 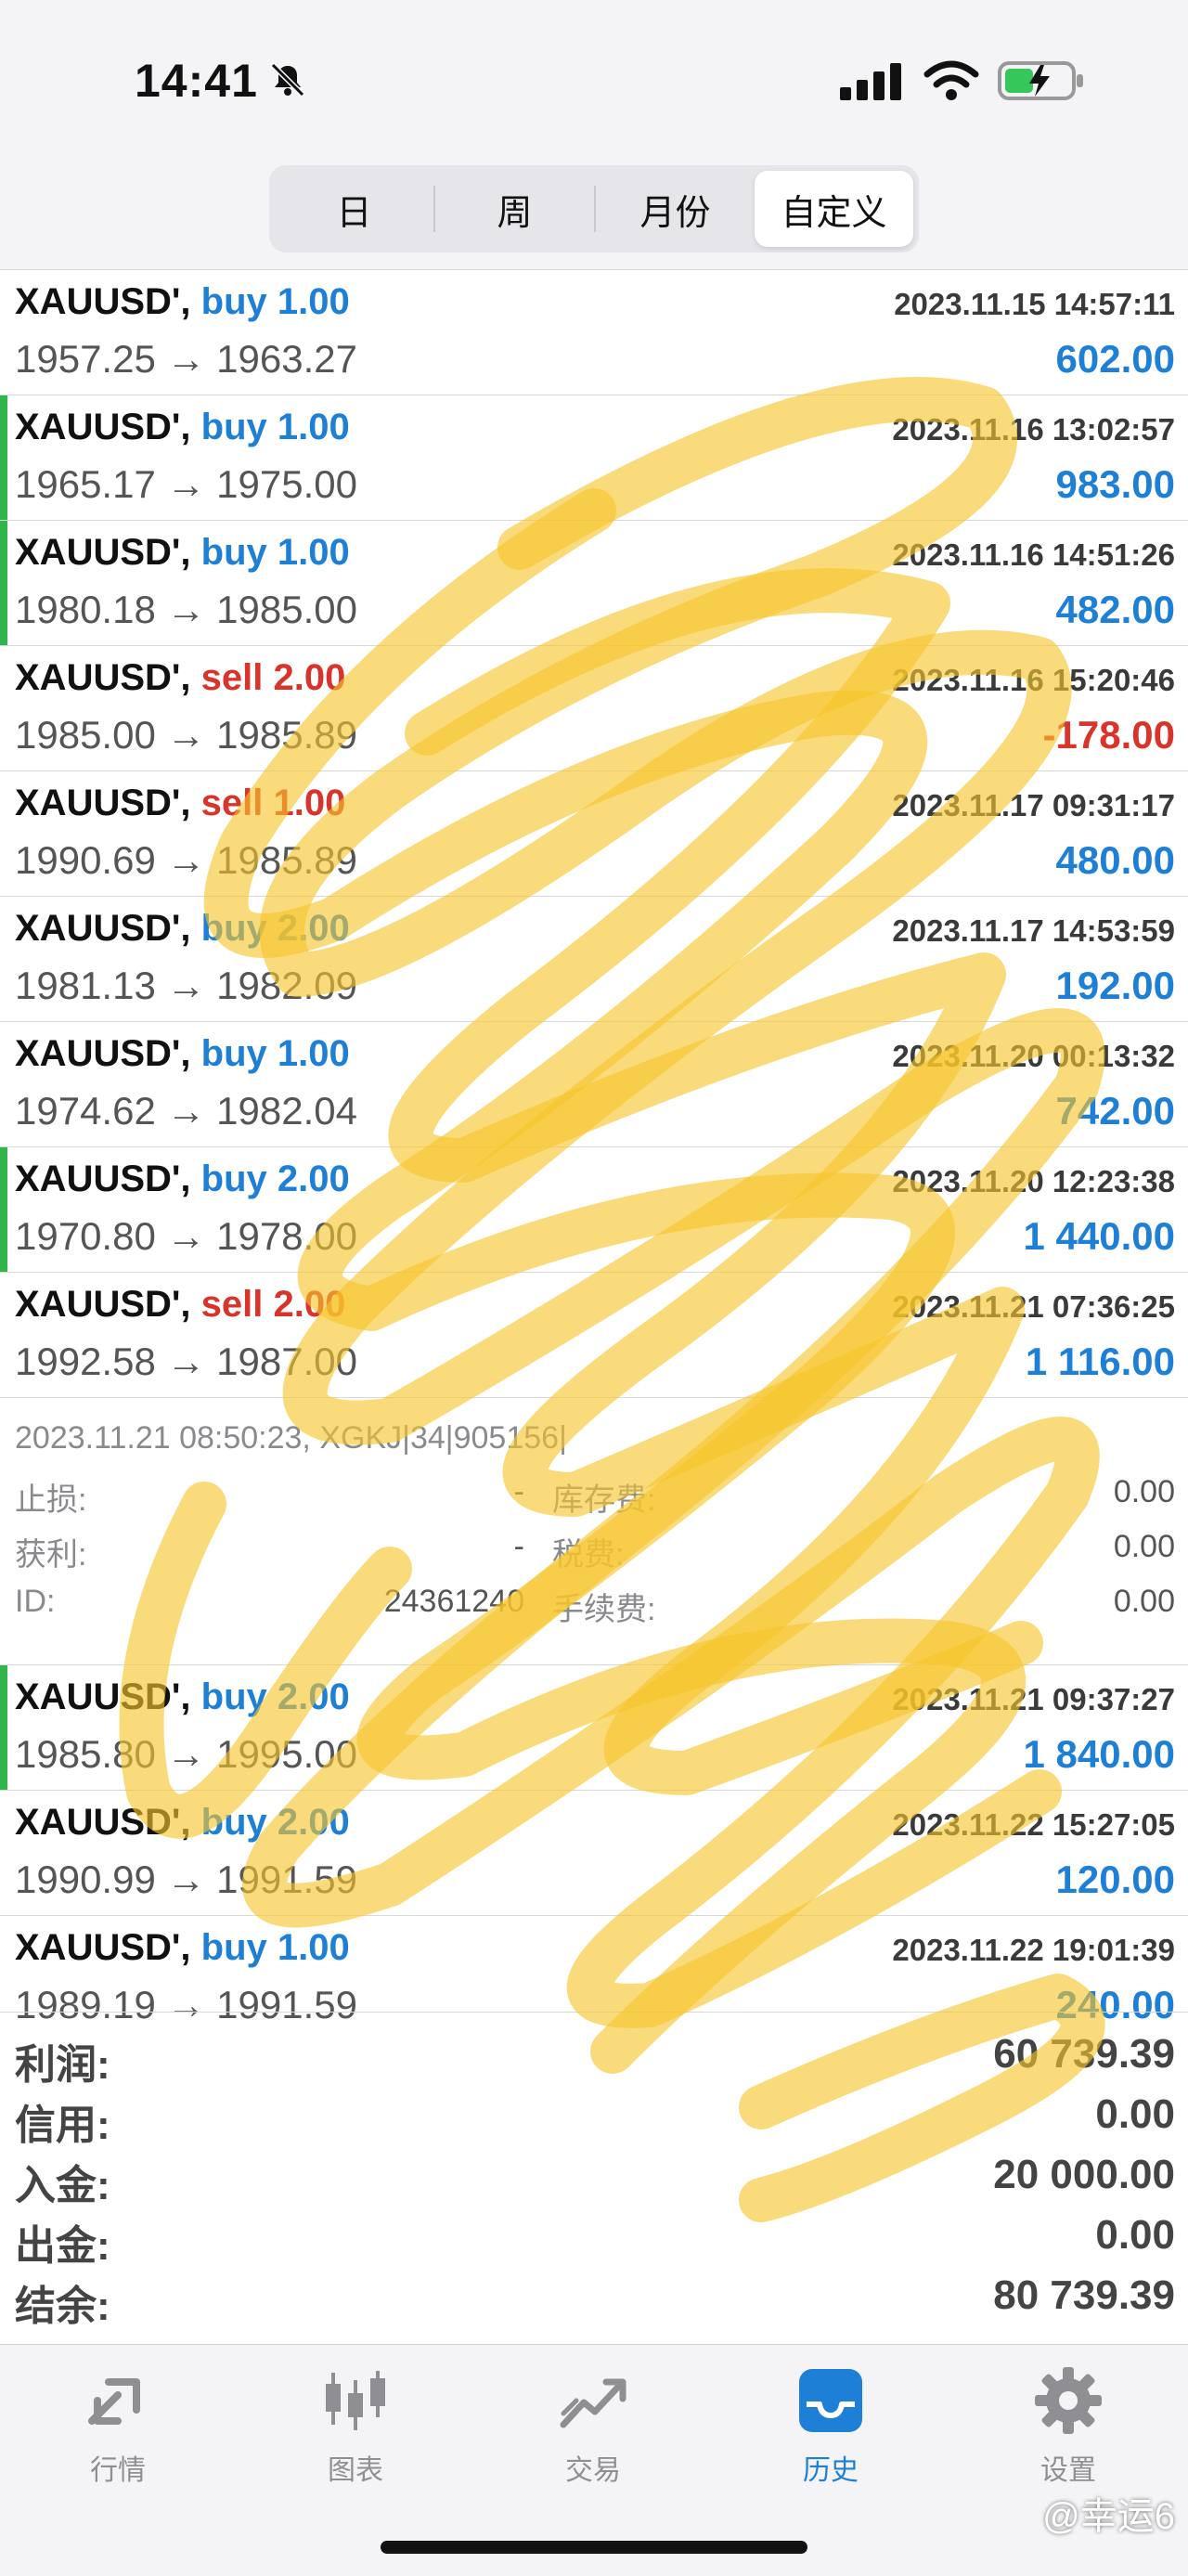 I want to click on tab-settings: 设置, so click(x=1068, y=2424).